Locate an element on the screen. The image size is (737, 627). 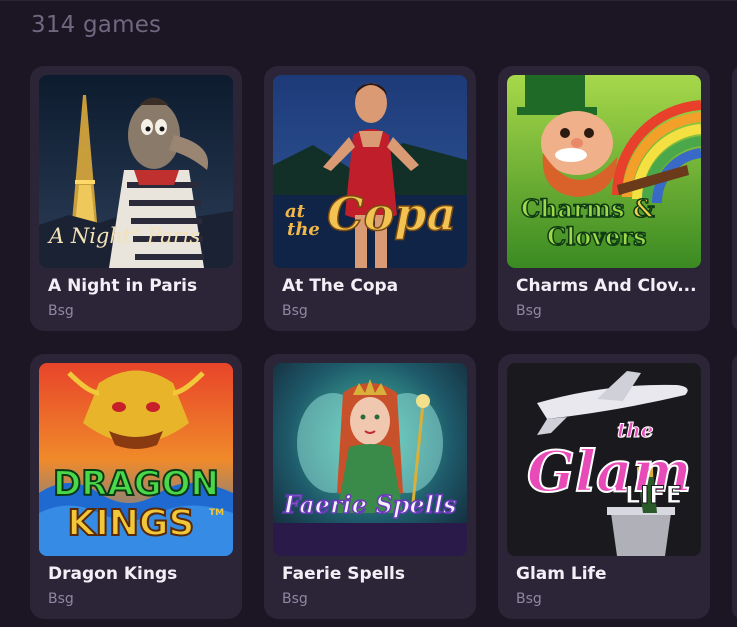
logo-text: A Night is located at coordinates (89, 236).